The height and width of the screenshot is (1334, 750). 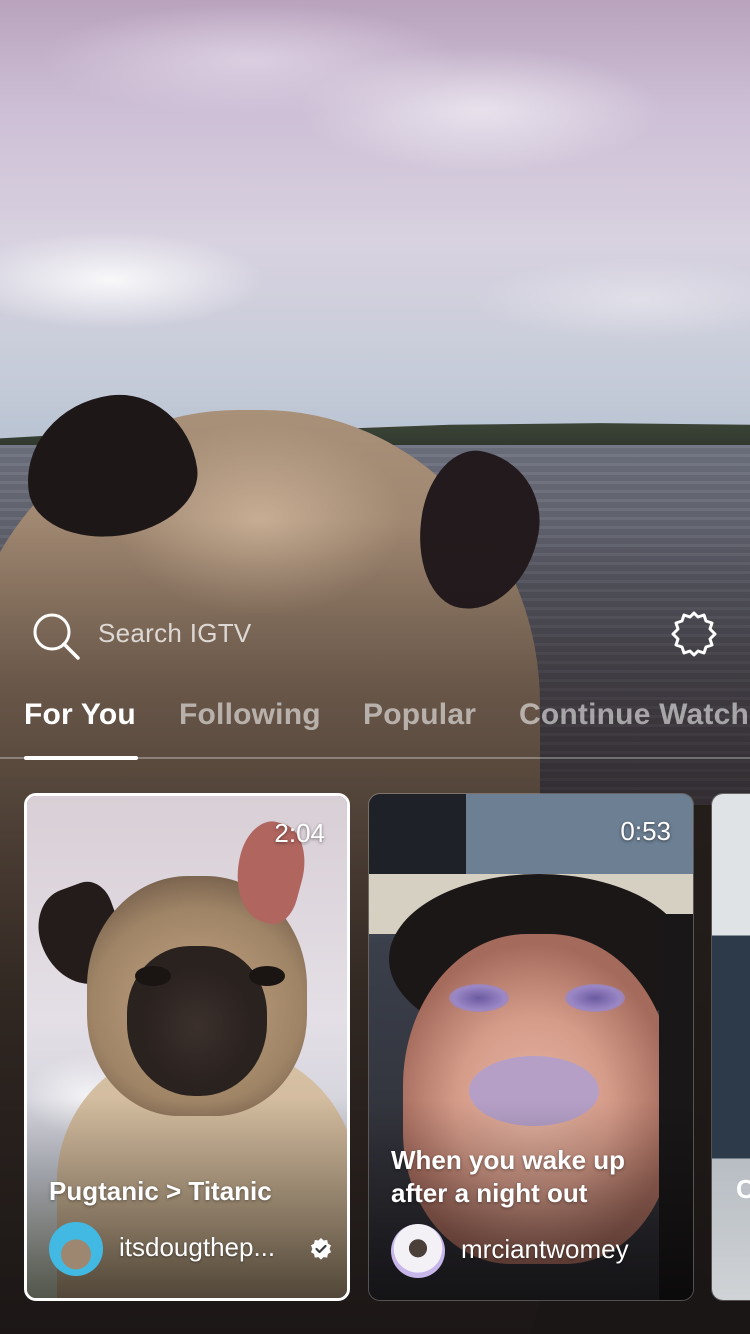 I want to click on gear-icon, so click(x=694, y=634).